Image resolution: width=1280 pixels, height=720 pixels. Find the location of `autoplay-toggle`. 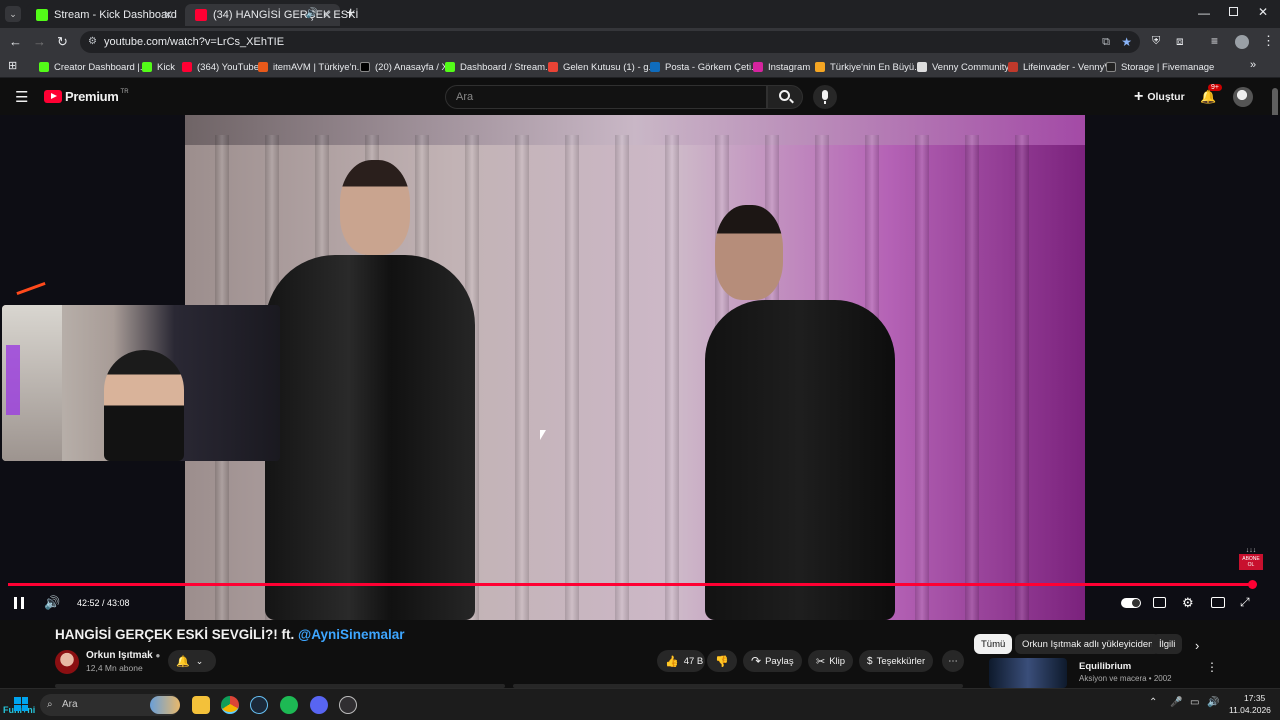

autoplay-toggle is located at coordinates (1131, 603).